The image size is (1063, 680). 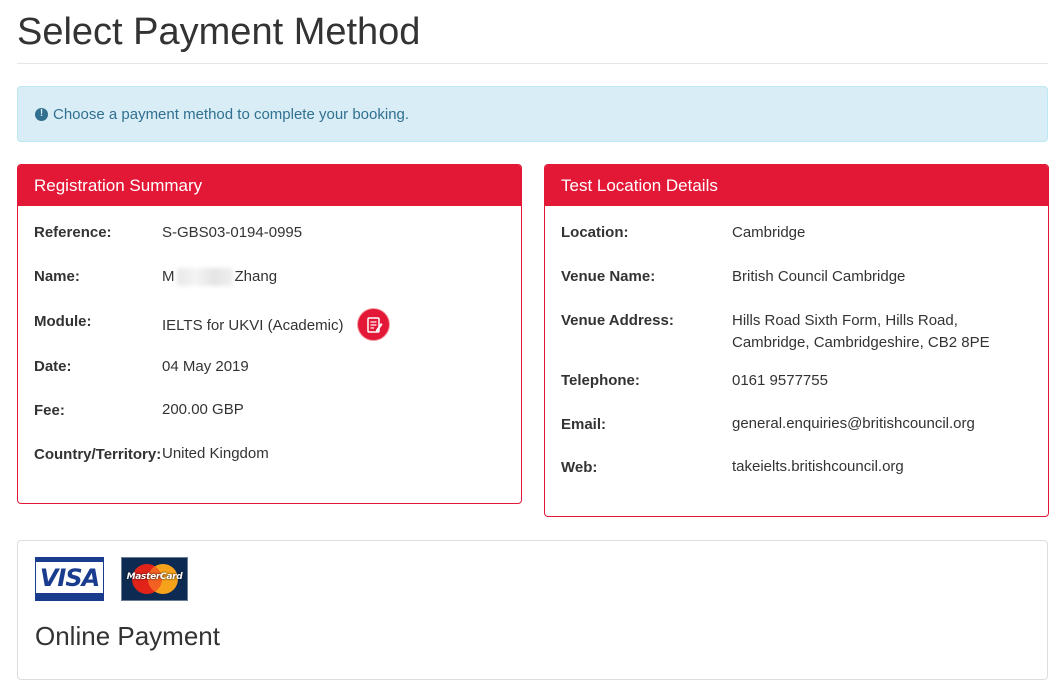 I want to click on edit-module-icon, so click(x=373, y=324).